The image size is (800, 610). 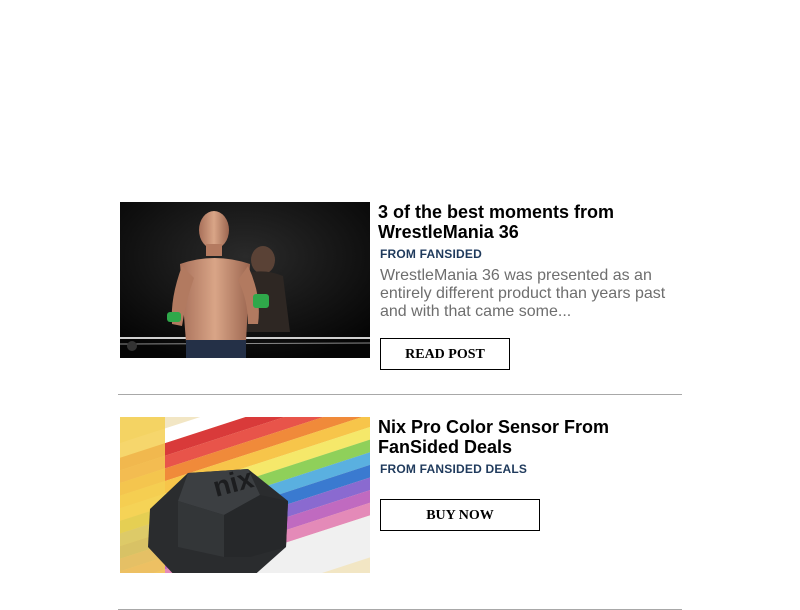 What do you see at coordinates (431, 254) in the screenshot?
I see `post-source: FROM FANSIDED` at bounding box center [431, 254].